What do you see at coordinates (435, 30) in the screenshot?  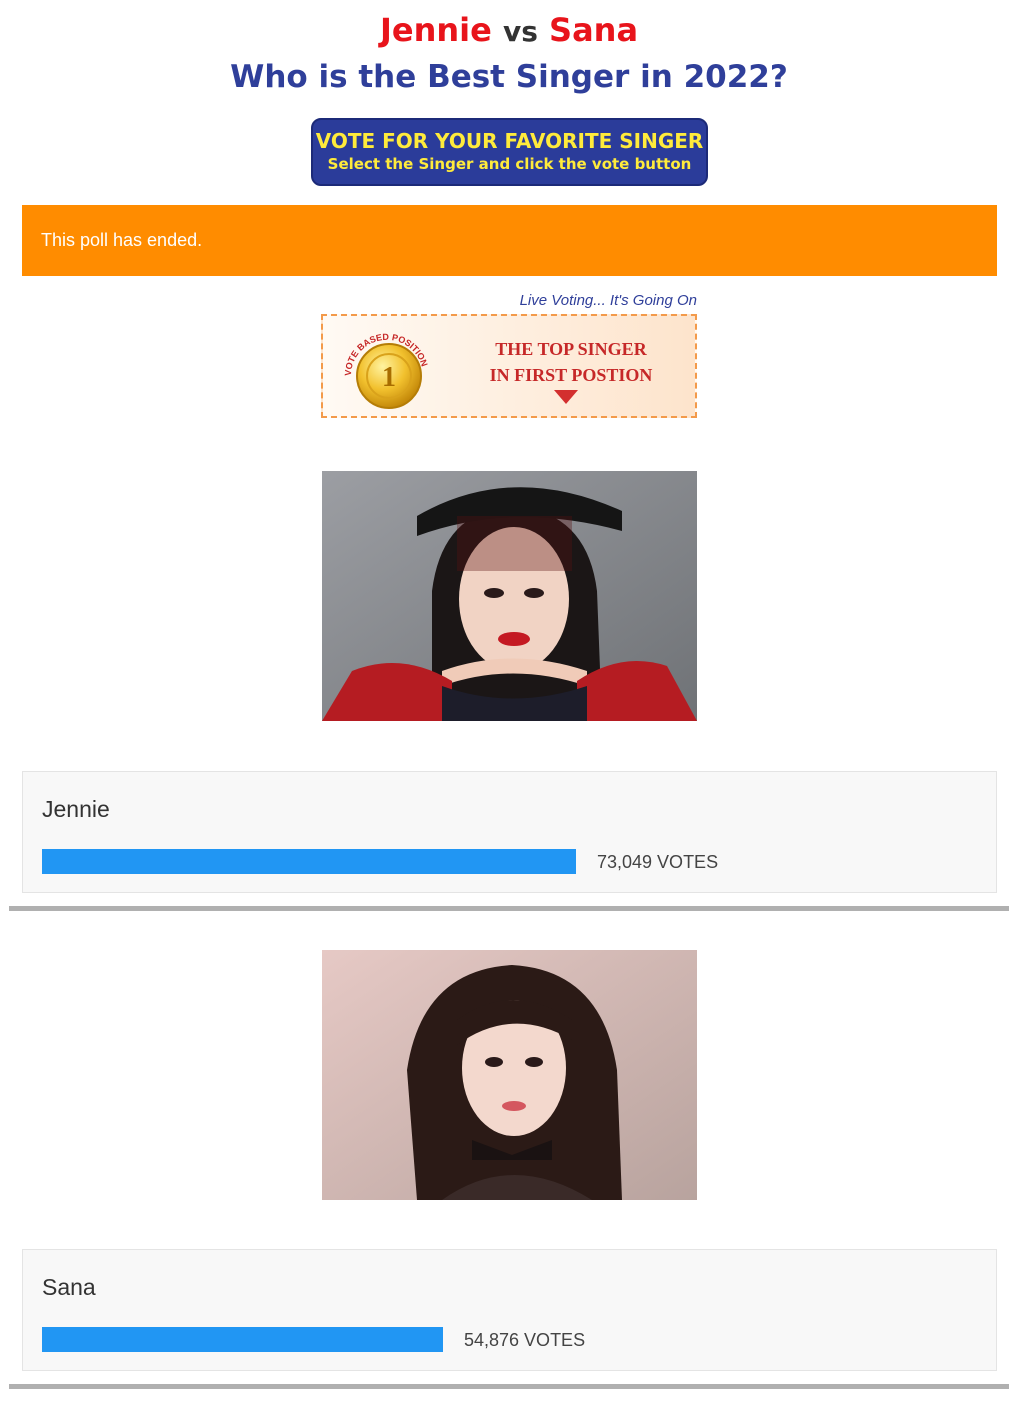 I see `candidate-1-title: Jennie` at bounding box center [435, 30].